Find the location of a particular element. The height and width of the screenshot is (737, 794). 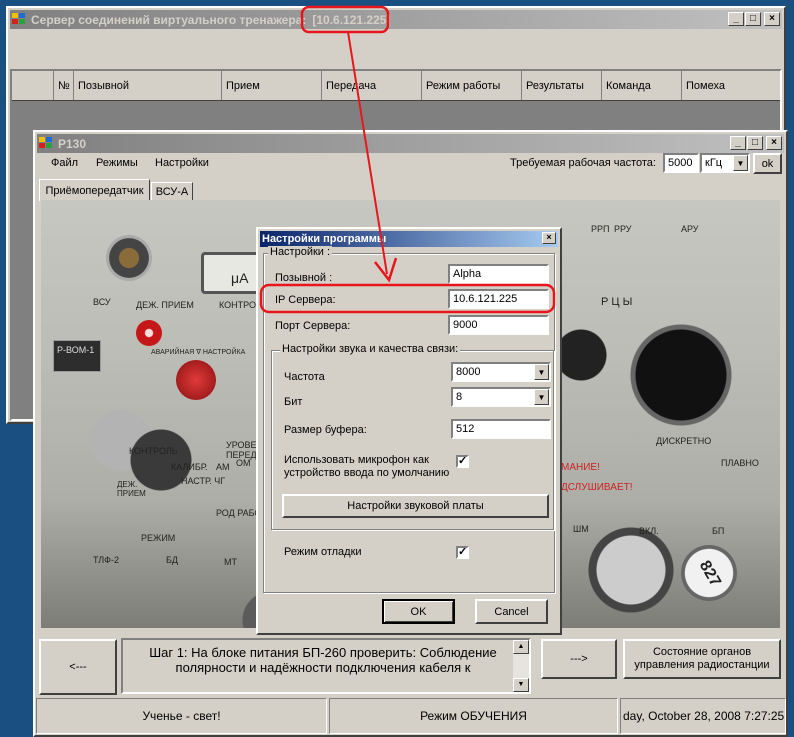

tab-vsu-label: ВСУ-А is located at coordinates (172, 191).